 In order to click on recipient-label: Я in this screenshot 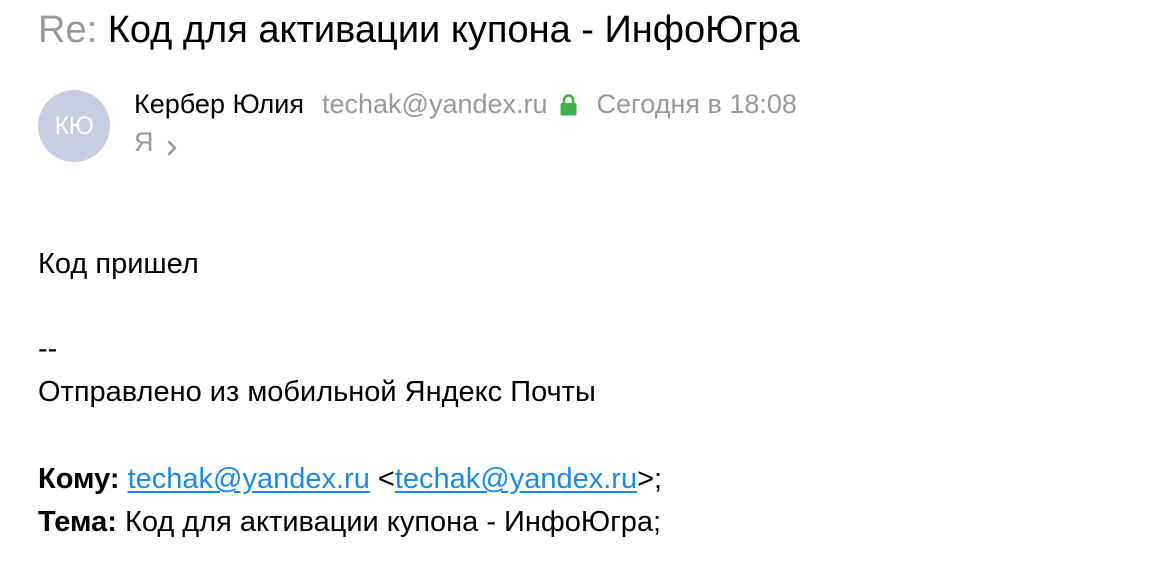, I will do `click(144, 141)`.